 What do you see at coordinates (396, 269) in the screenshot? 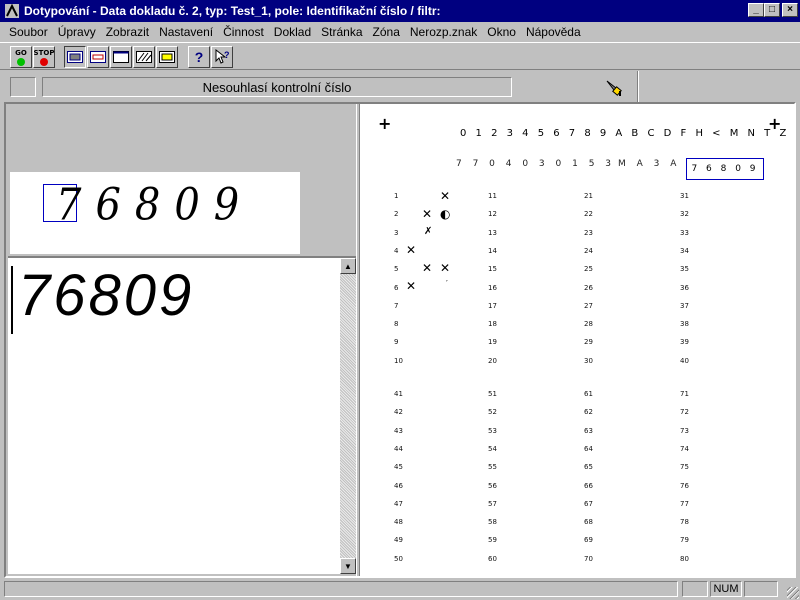
I see `grid-number: 5` at bounding box center [396, 269].